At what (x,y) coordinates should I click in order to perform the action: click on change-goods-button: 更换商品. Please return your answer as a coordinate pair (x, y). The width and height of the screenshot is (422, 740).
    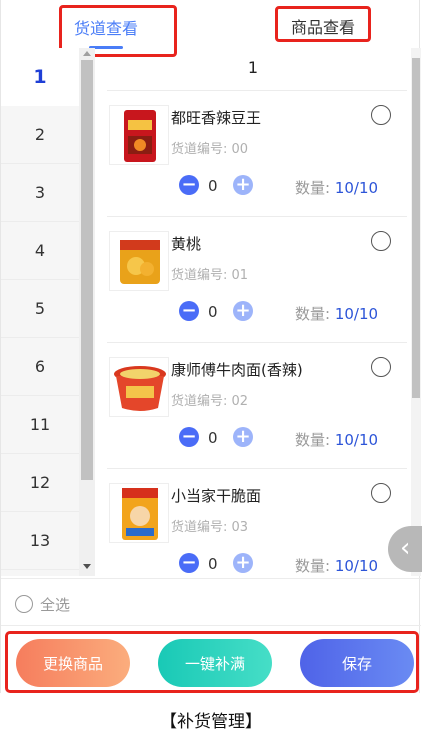
    Looking at the image, I should click on (73, 663).